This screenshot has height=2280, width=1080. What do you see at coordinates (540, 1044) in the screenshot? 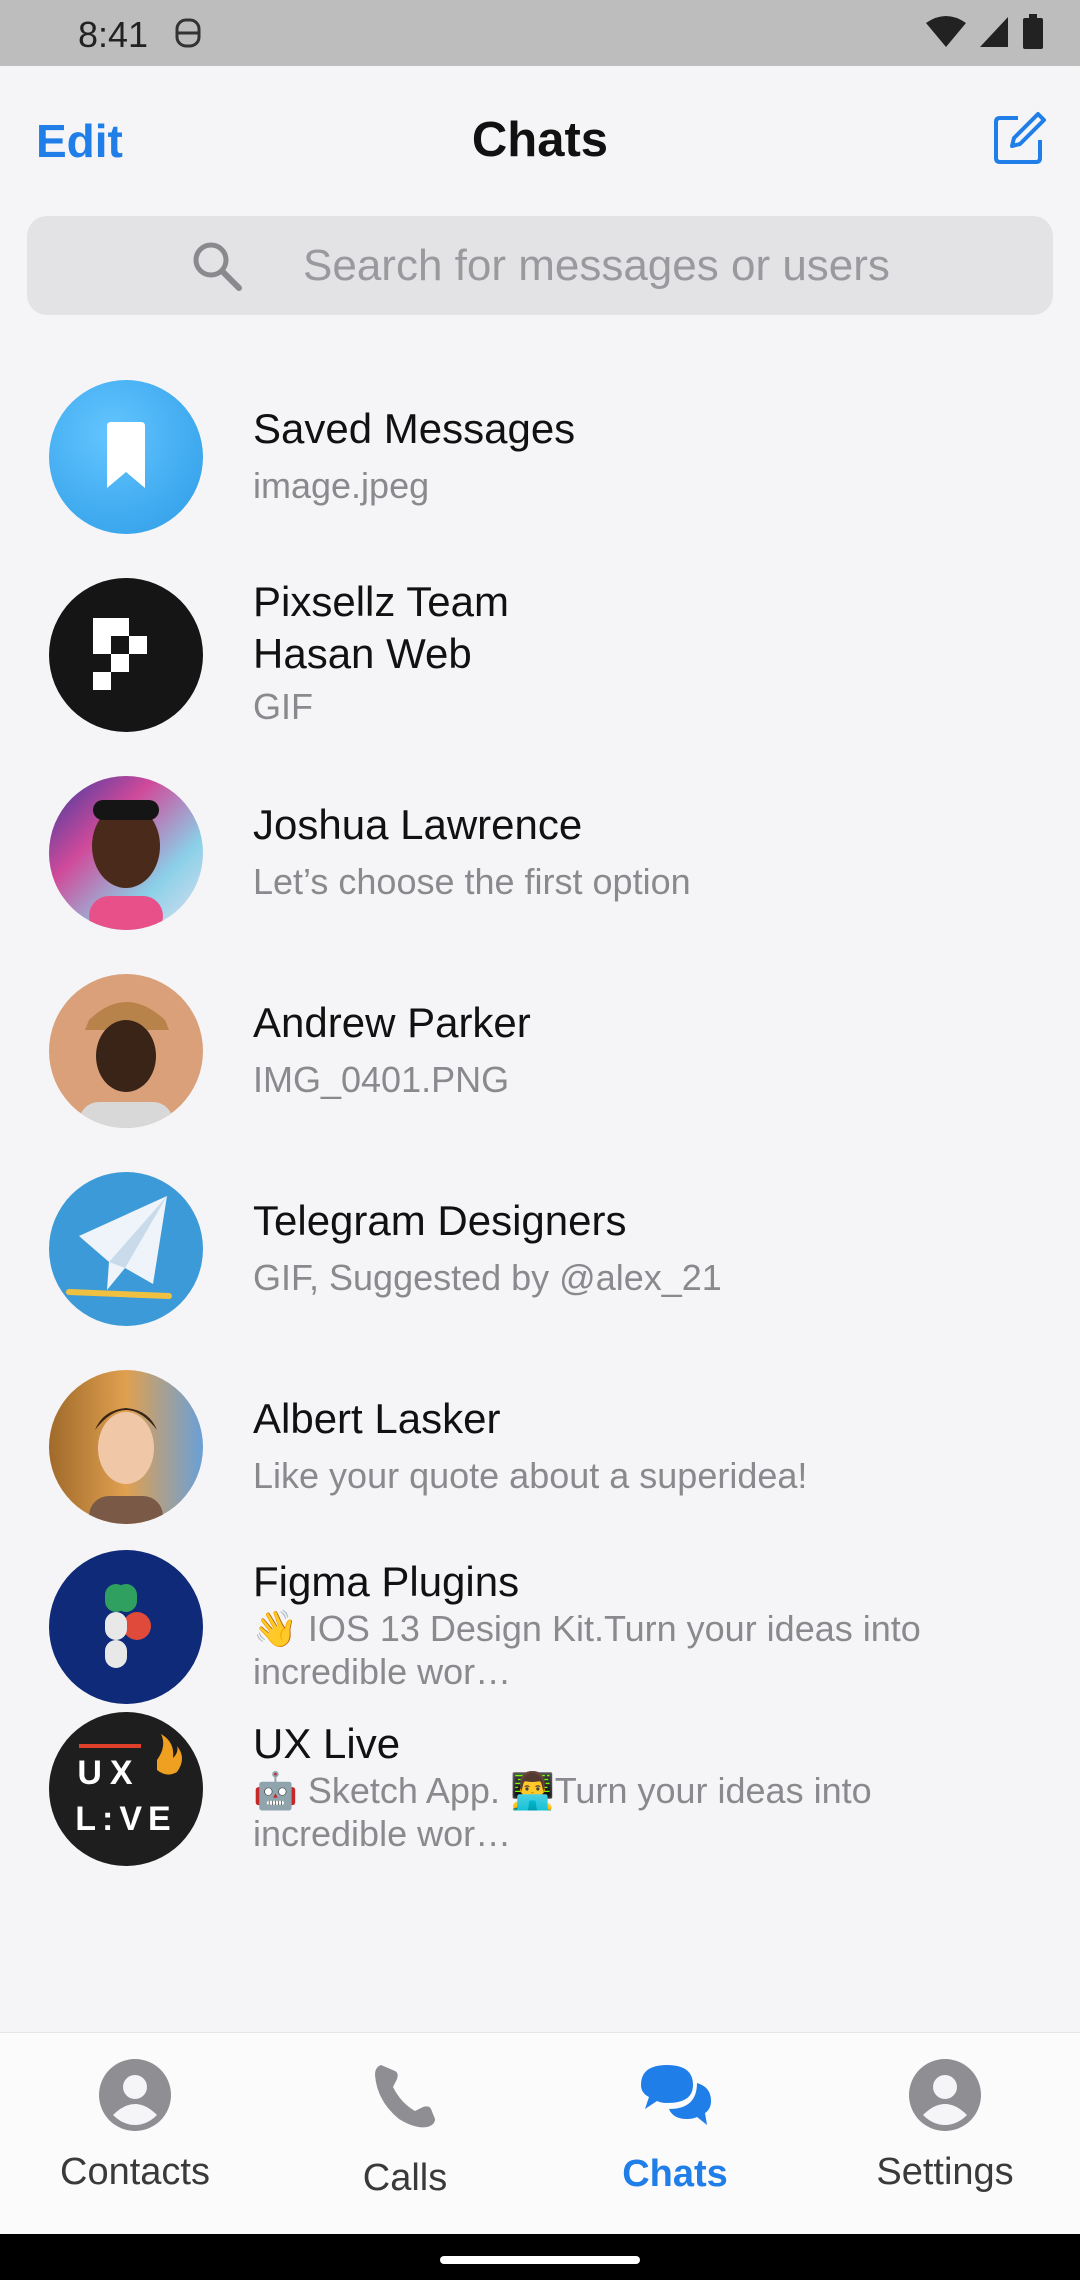
I see `chat-row-andrew-parker: Andrew Parker IMG_0401.PNG` at bounding box center [540, 1044].